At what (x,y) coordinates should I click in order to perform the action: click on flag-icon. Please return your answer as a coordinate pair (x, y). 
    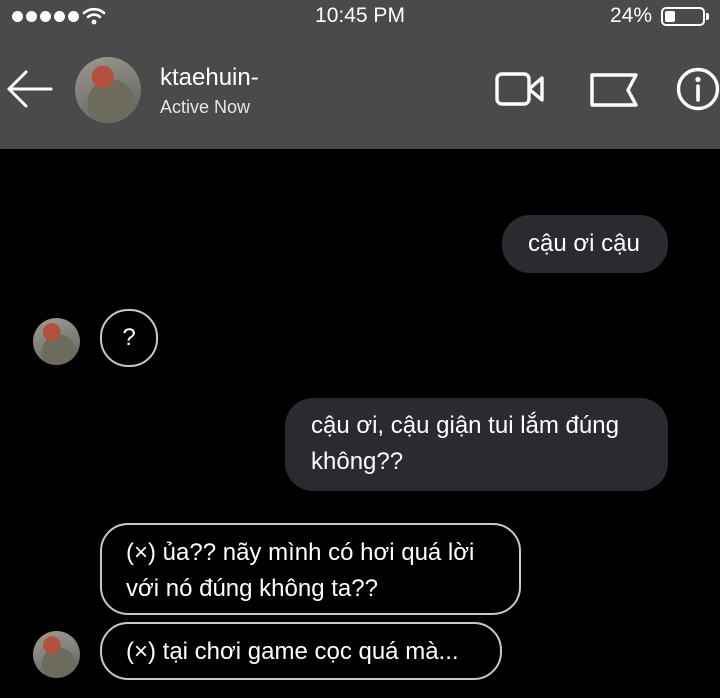
    Looking at the image, I should click on (614, 89).